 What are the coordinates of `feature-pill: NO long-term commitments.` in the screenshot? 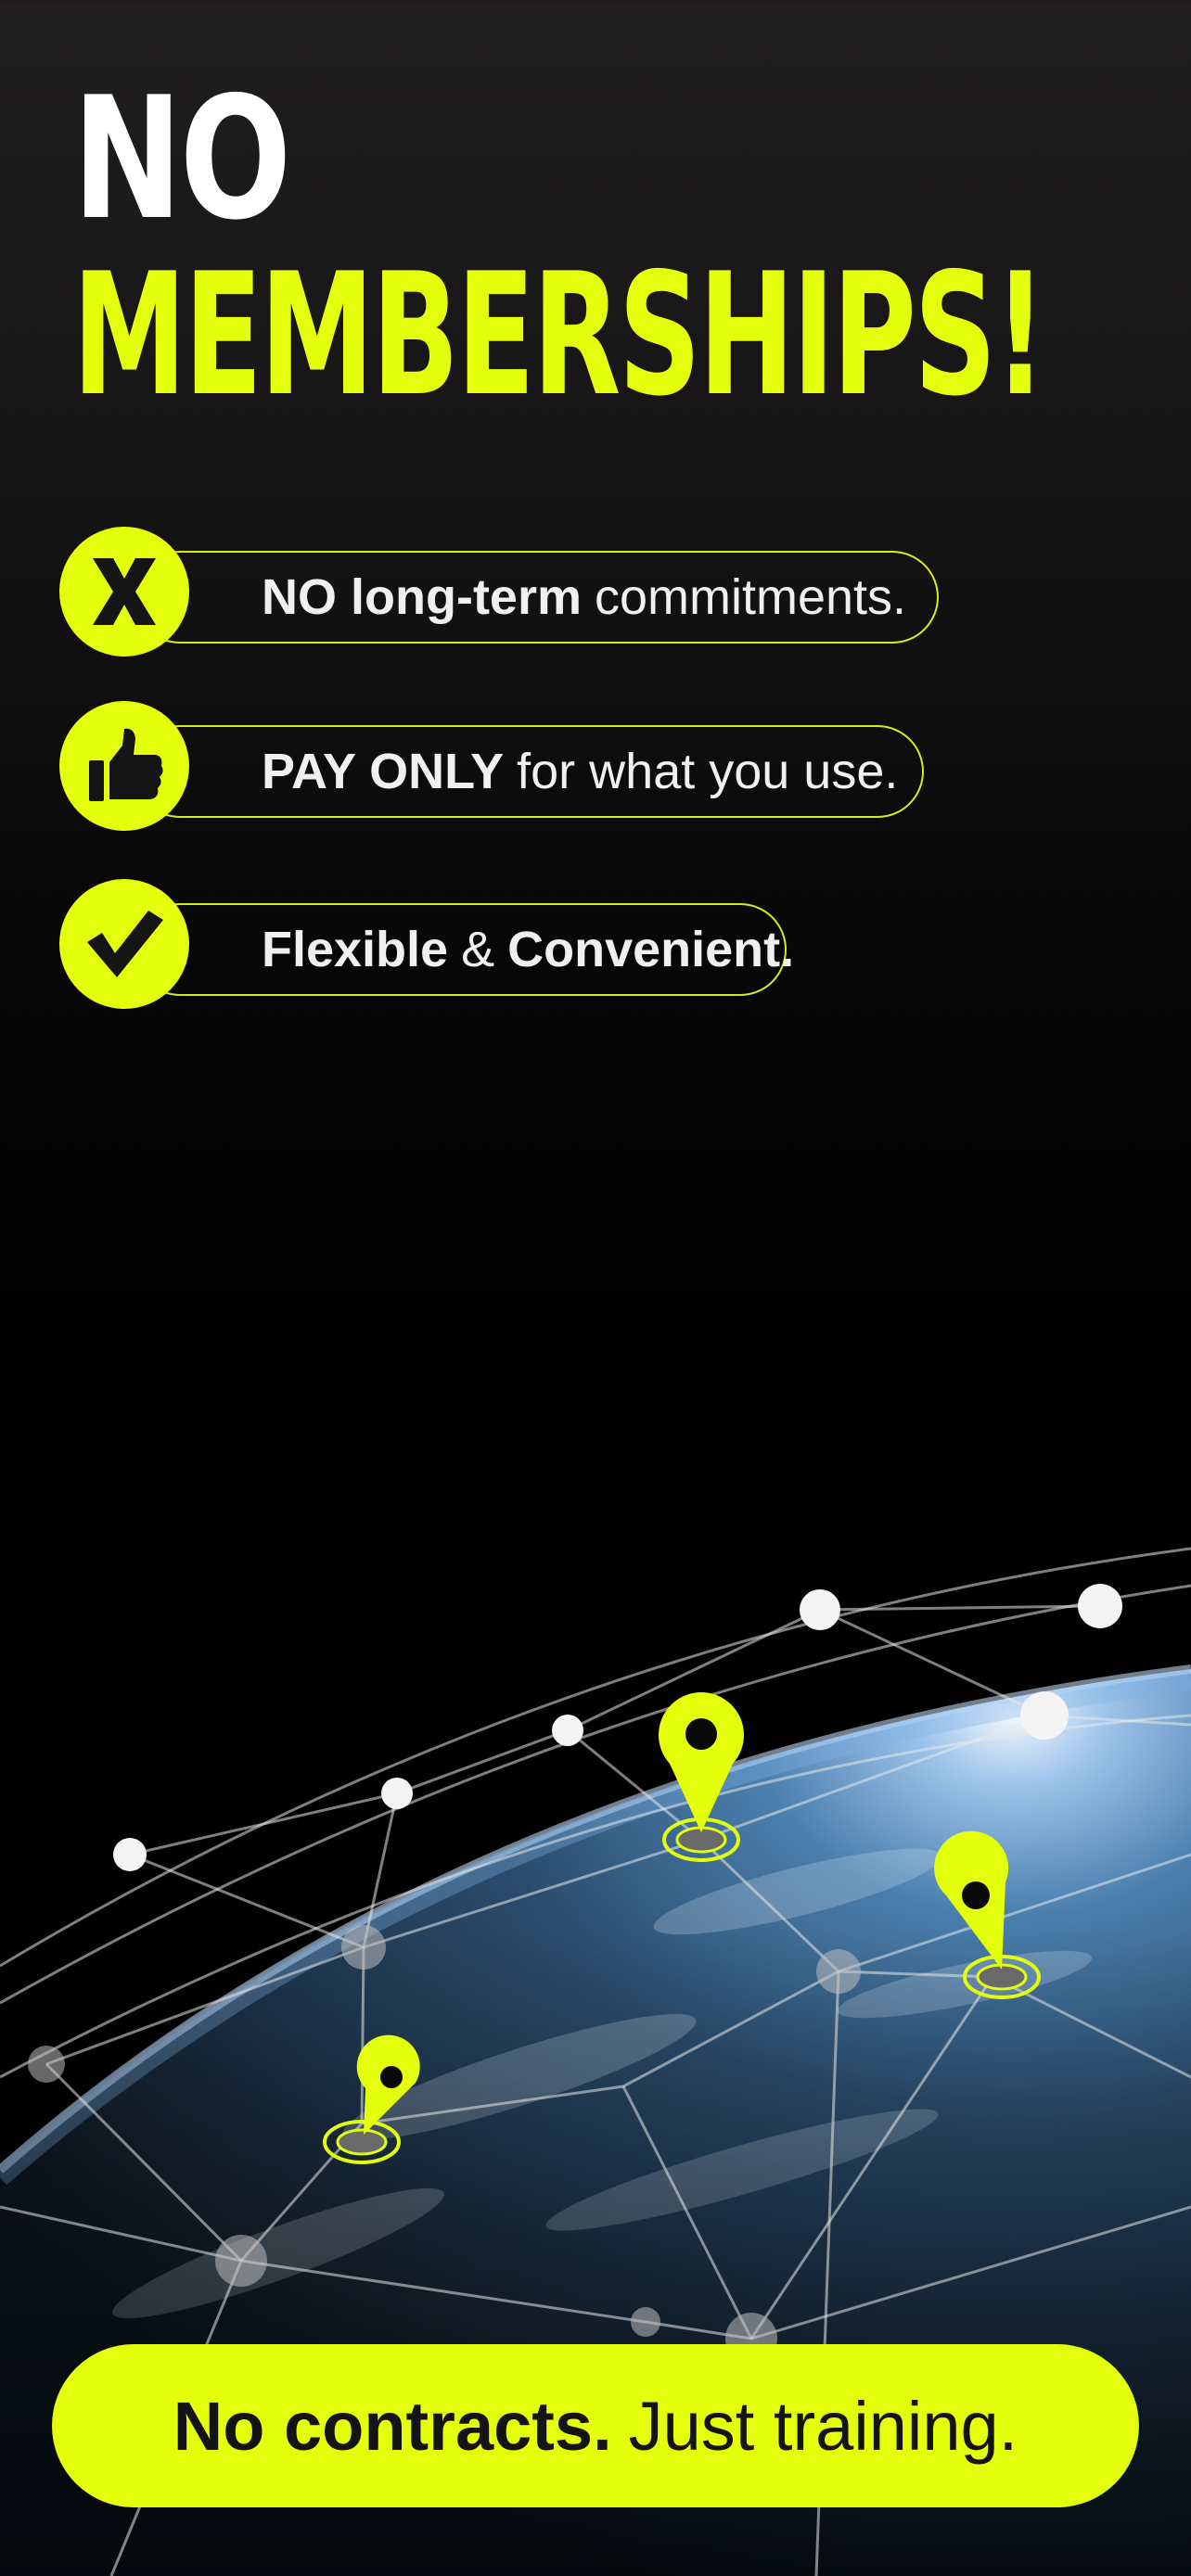 It's located at (536, 598).